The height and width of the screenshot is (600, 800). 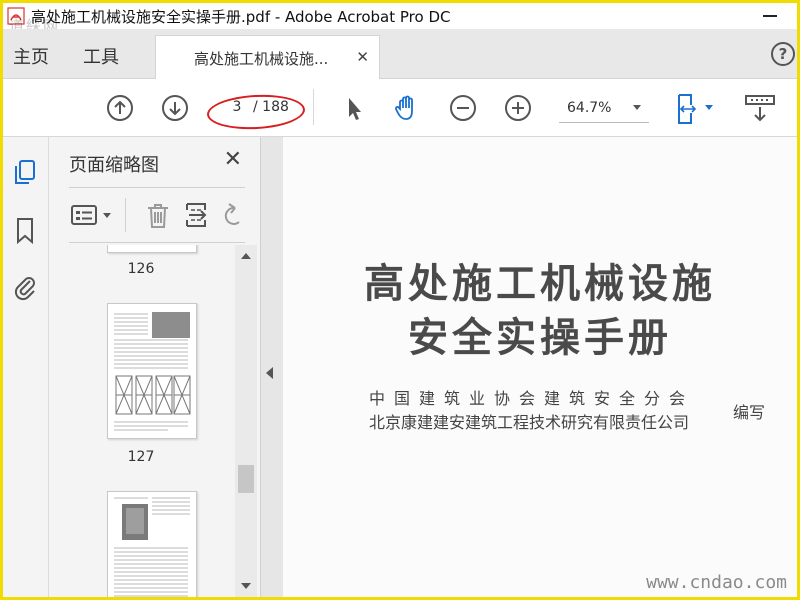 I want to click on watermark-bottom-right: www.cndao.com, so click(x=716, y=582).